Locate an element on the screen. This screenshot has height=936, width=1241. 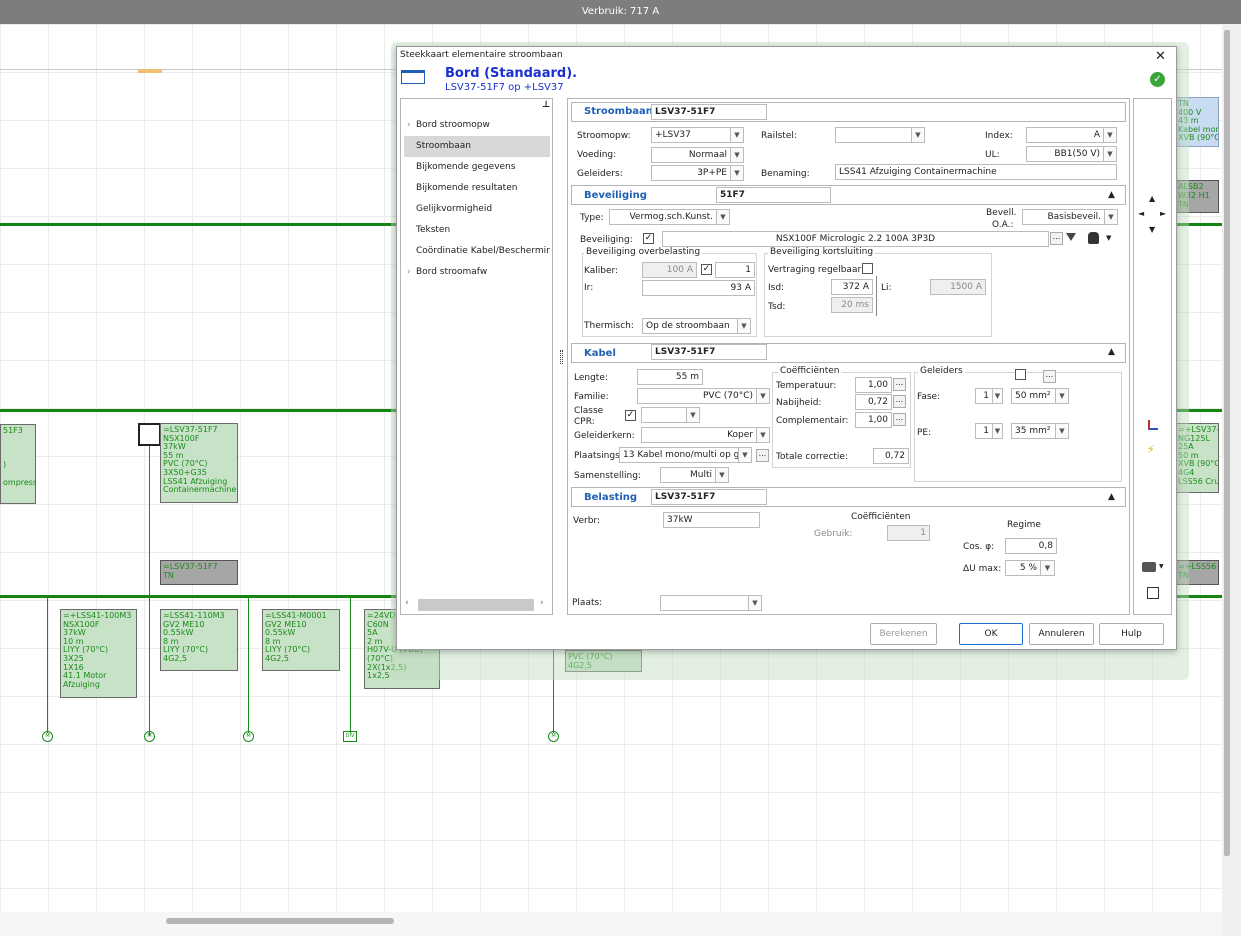
ir-field: 93 A is located at coordinates (698, 288).